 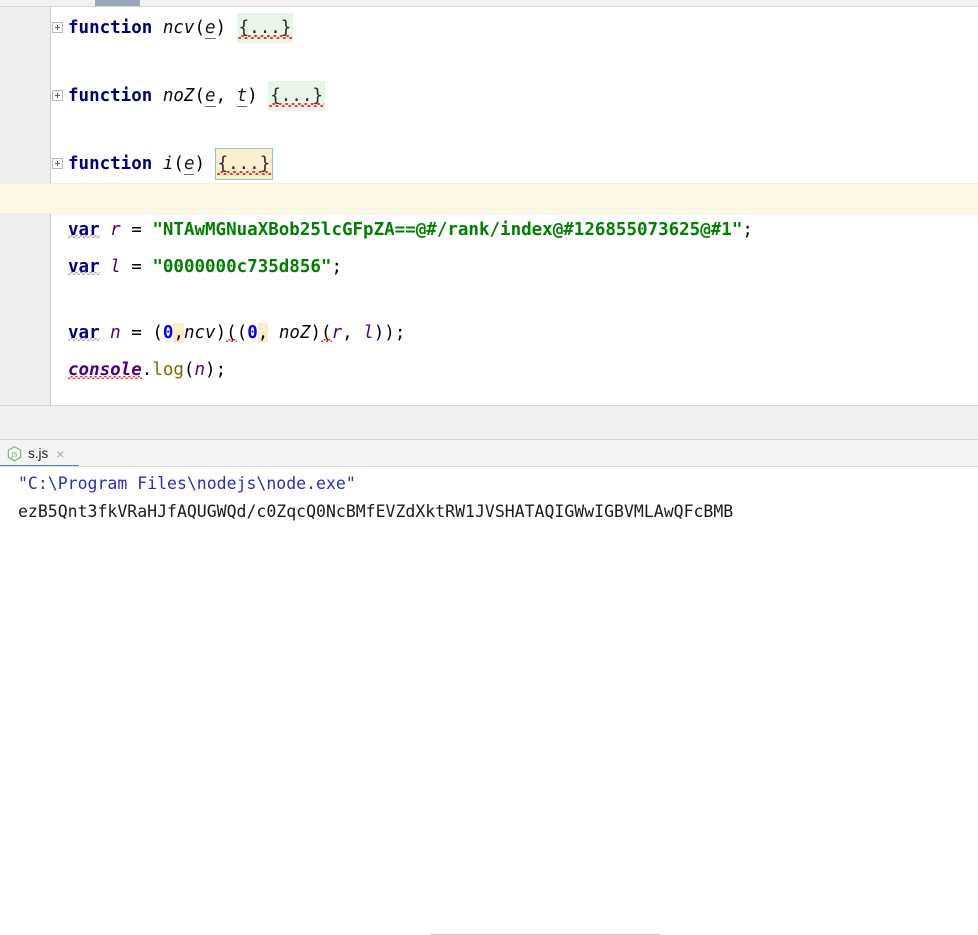 I want to click on code-line: function noZ(e, t) {...}, so click(x=196, y=96).